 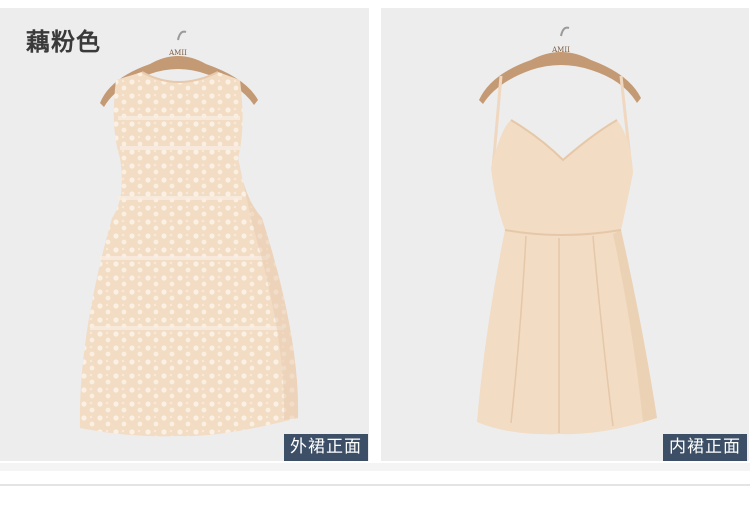 What do you see at coordinates (705, 447) in the screenshot?
I see `inner-dress-caption: 内裙正面` at bounding box center [705, 447].